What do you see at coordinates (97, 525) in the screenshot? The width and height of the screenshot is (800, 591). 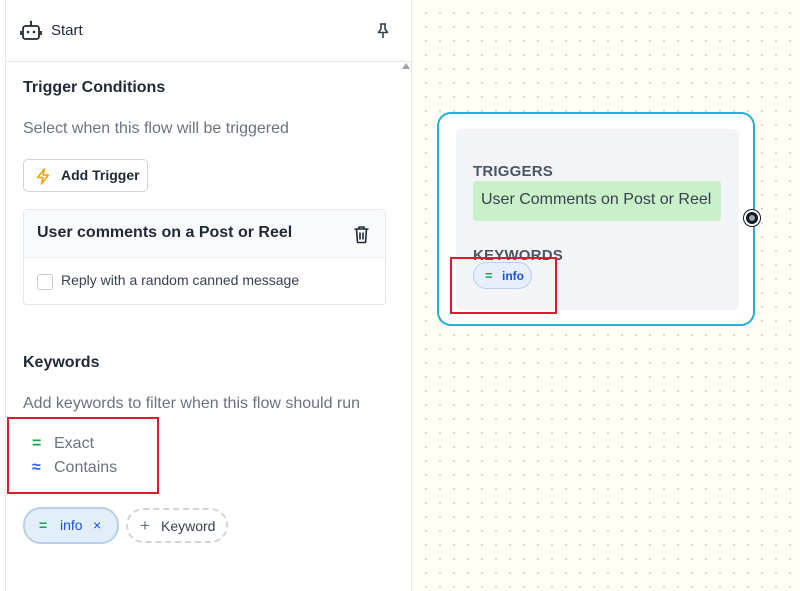 I see `remove-keyword-icon: ×` at bounding box center [97, 525].